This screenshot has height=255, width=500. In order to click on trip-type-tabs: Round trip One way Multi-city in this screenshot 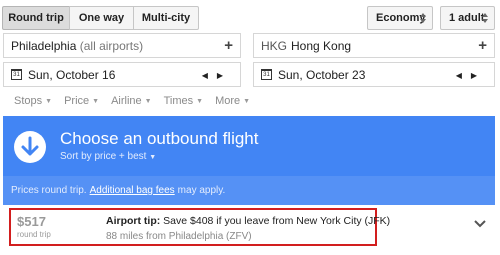, I will do `click(100, 18)`.